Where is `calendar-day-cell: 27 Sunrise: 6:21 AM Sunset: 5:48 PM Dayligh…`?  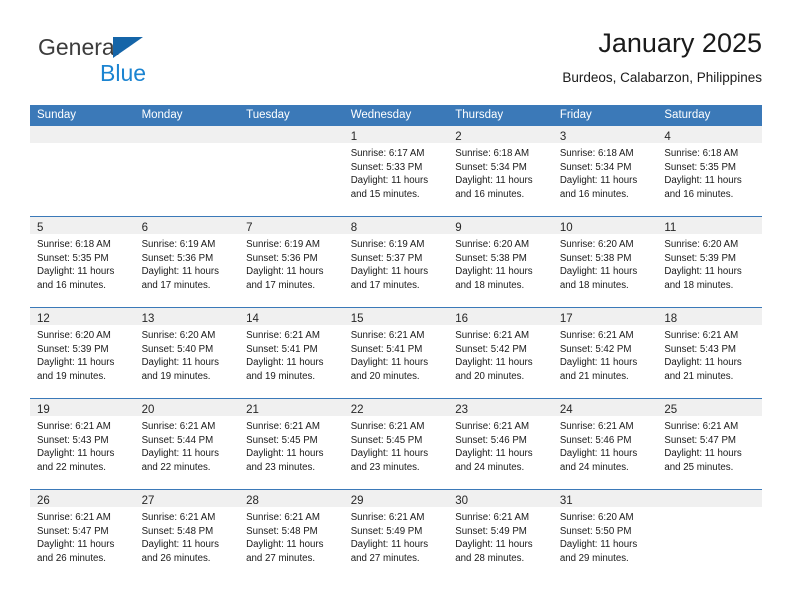
calendar-day-cell: 27 Sunrise: 6:21 AM Sunset: 5:48 PM Dayligh… is located at coordinates (187, 534).